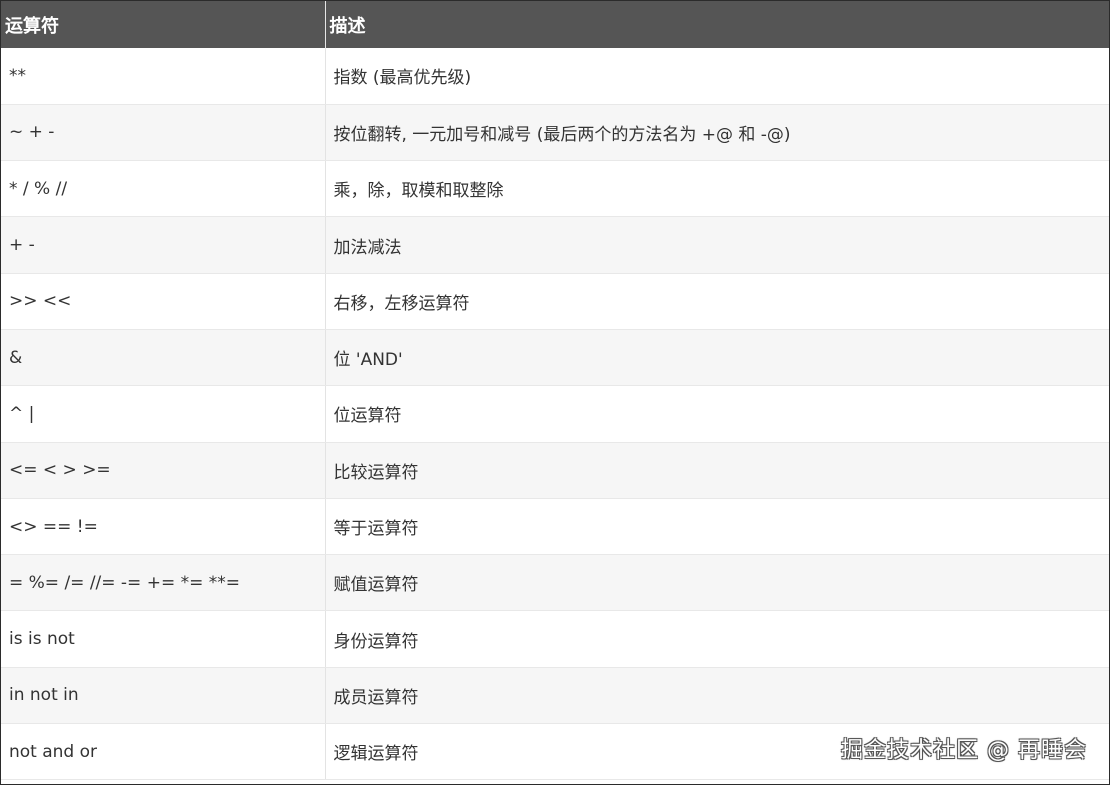  What do you see at coordinates (717, 24) in the screenshot?
I see `header-description: 描述` at bounding box center [717, 24].